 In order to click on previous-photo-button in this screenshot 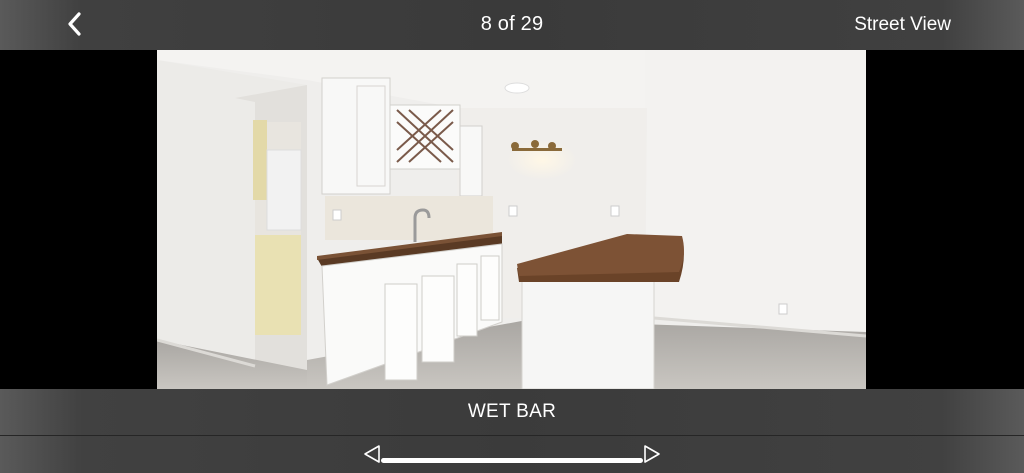, I will do `click(372, 454)`.